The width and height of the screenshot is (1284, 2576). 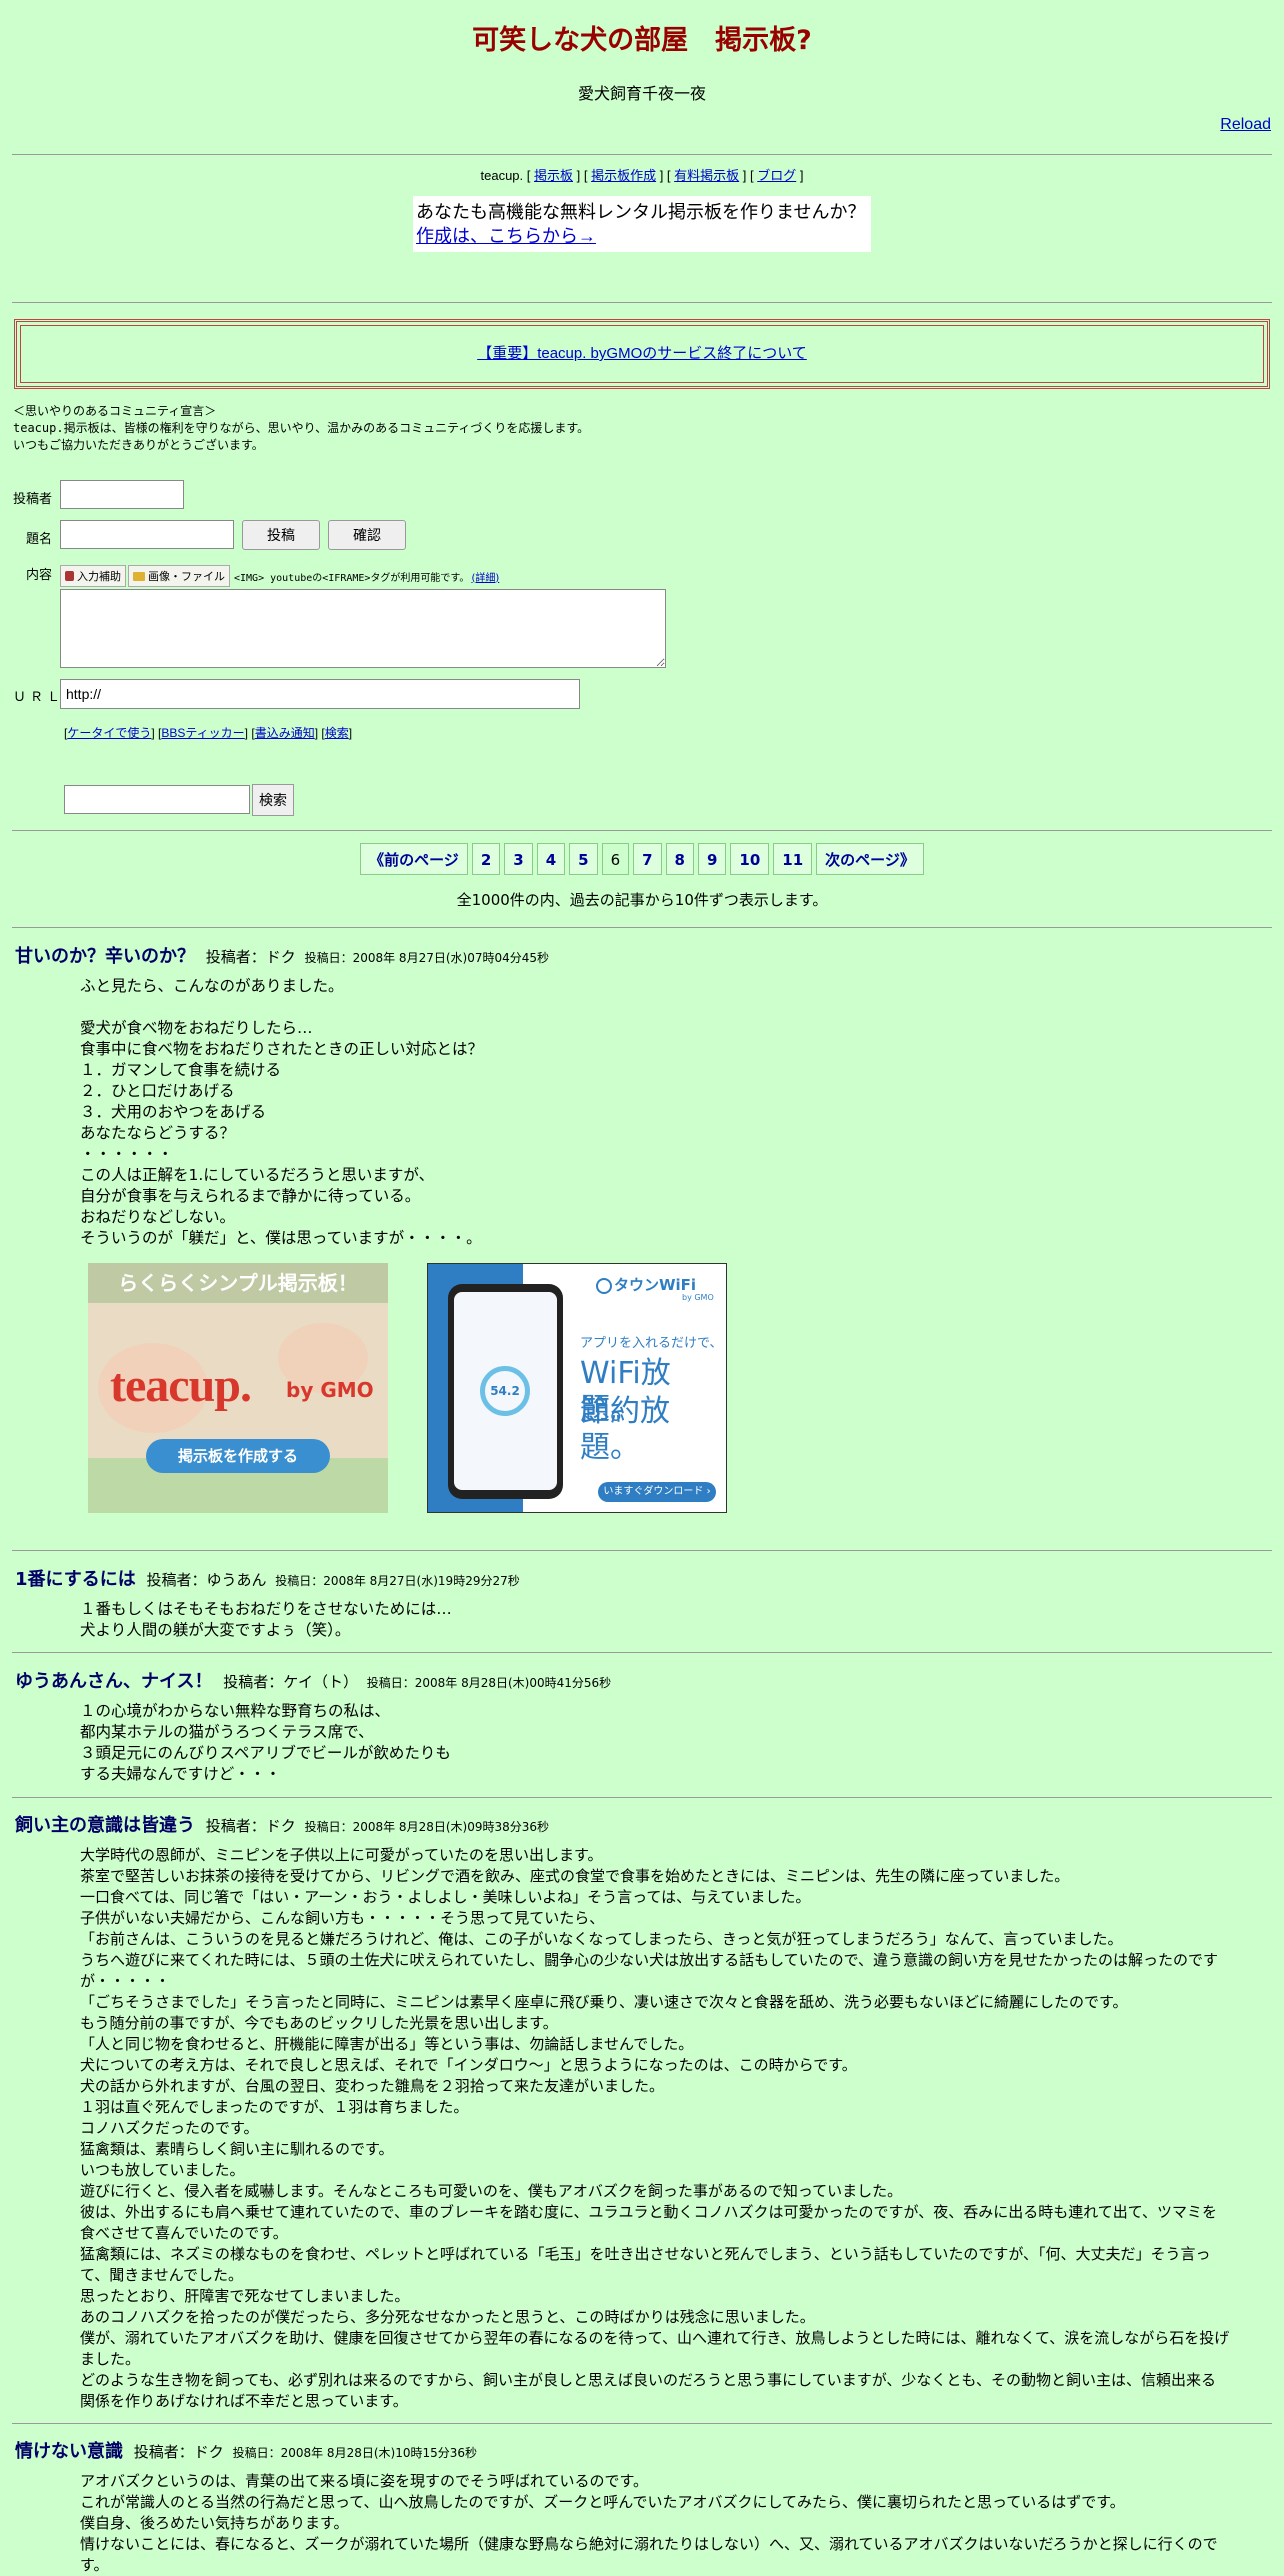 I want to click on image-file-button: 画像・ファイル, so click(x=179, y=576).